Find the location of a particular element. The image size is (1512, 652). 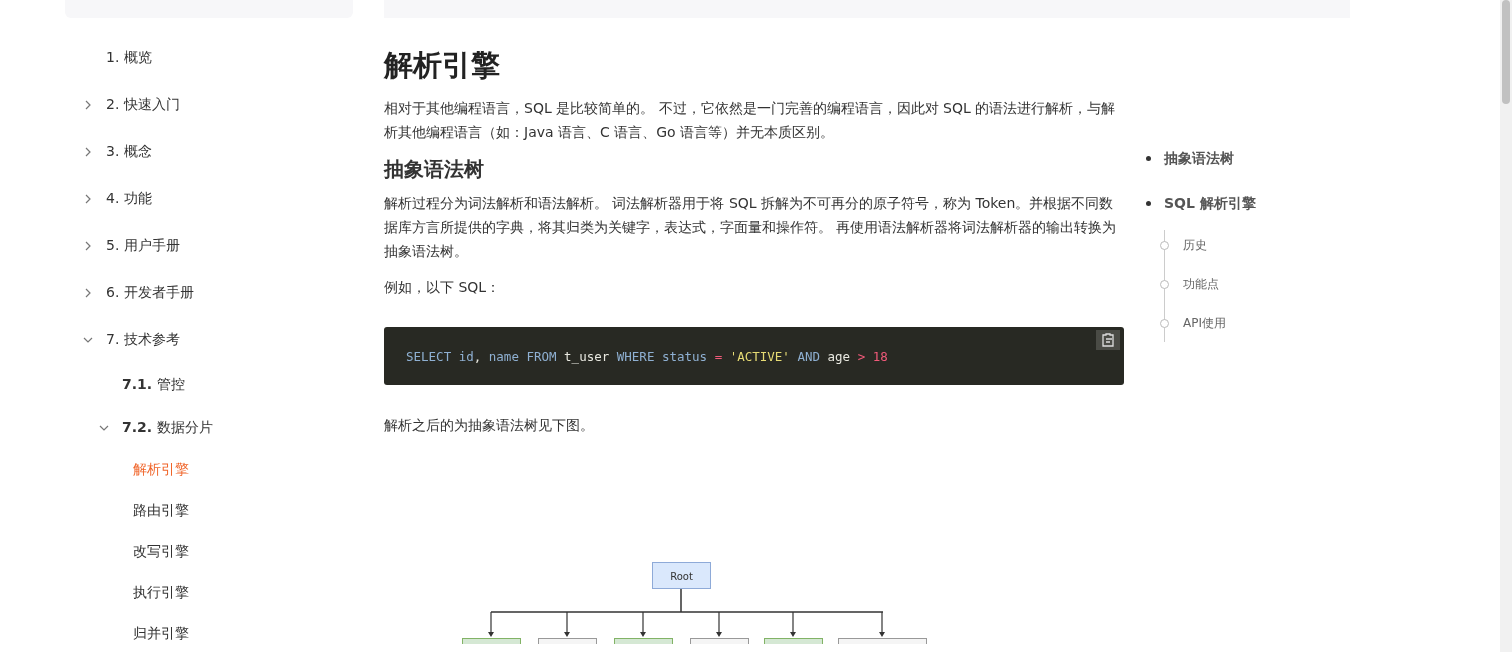

nav-item: 路由引擎 is located at coordinates (161, 510).